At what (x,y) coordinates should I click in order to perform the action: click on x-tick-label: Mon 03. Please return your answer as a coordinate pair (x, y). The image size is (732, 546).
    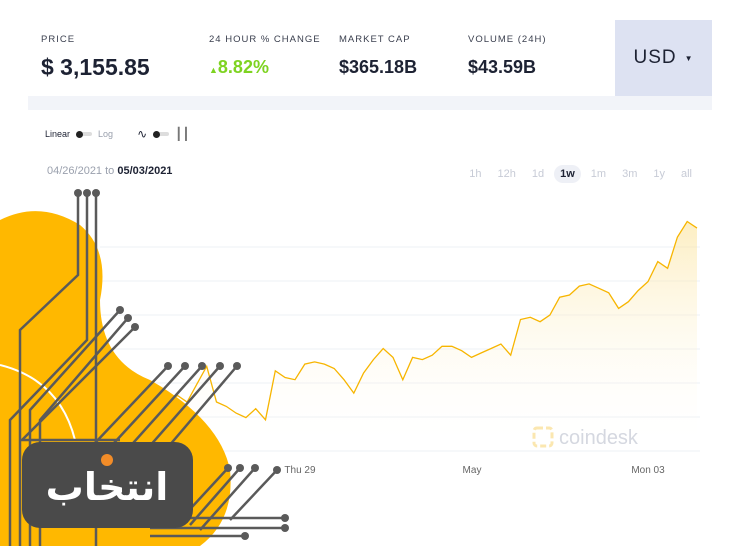
    Looking at the image, I should click on (648, 470).